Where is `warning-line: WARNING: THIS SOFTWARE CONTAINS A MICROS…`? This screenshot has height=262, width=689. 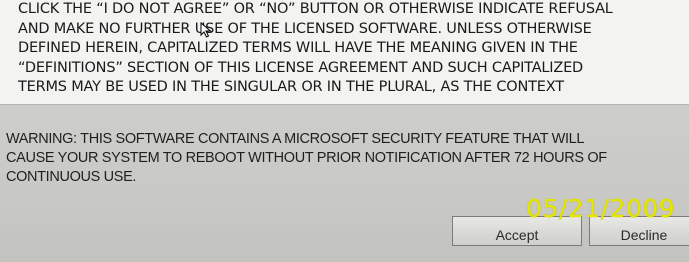 warning-line: WARNING: THIS SOFTWARE CONTAINS A MICROS… is located at coordinates (295, 139).